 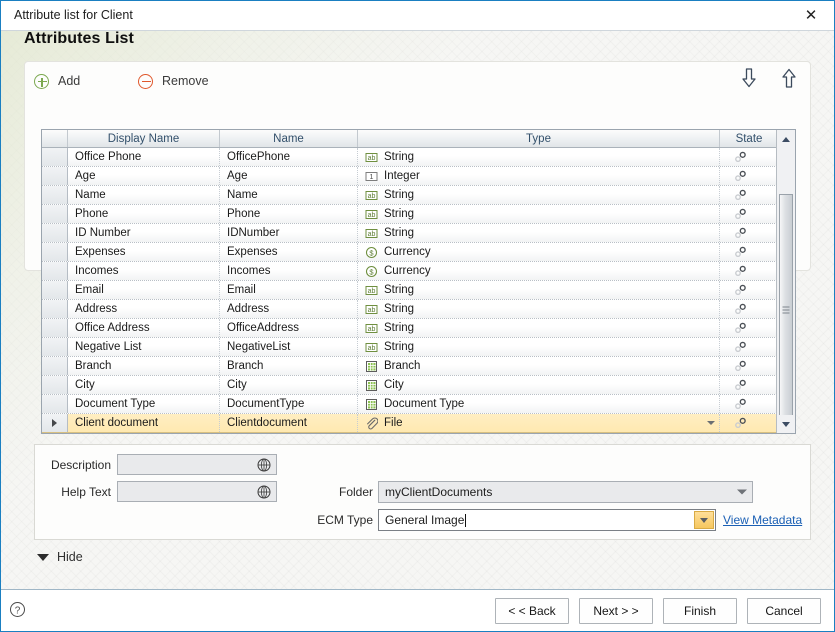 What do you see at coordinates (144, 328) in the screenshot?
I see `cell-display-name: Office Address` at bounding box center [144, 328].